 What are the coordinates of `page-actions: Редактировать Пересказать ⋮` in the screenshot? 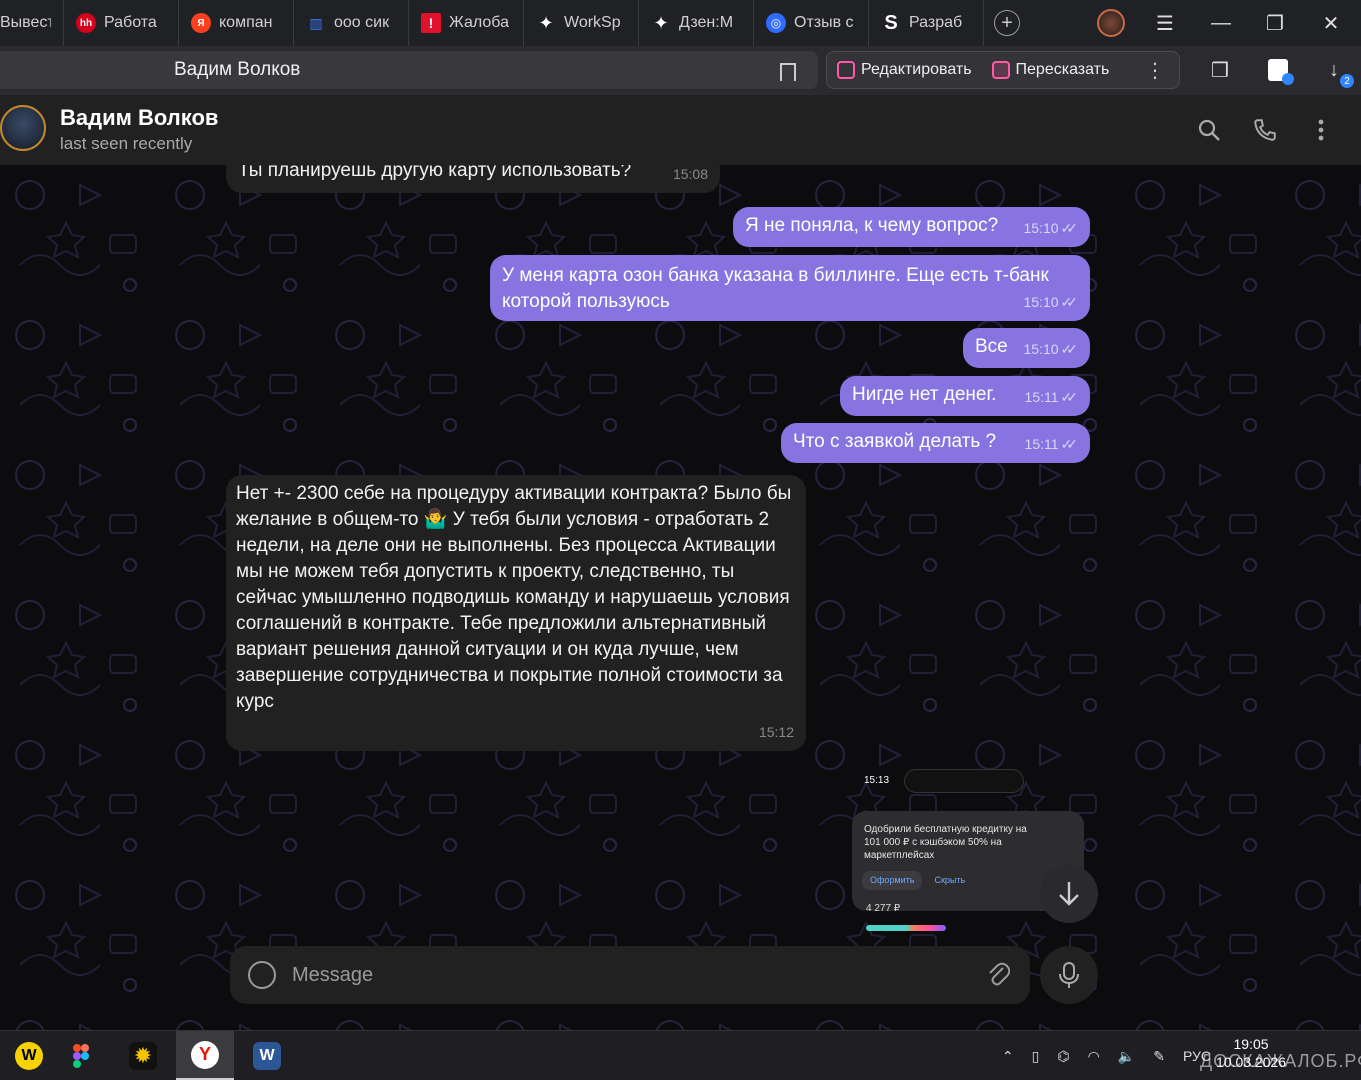 It's located at (1003, 70).